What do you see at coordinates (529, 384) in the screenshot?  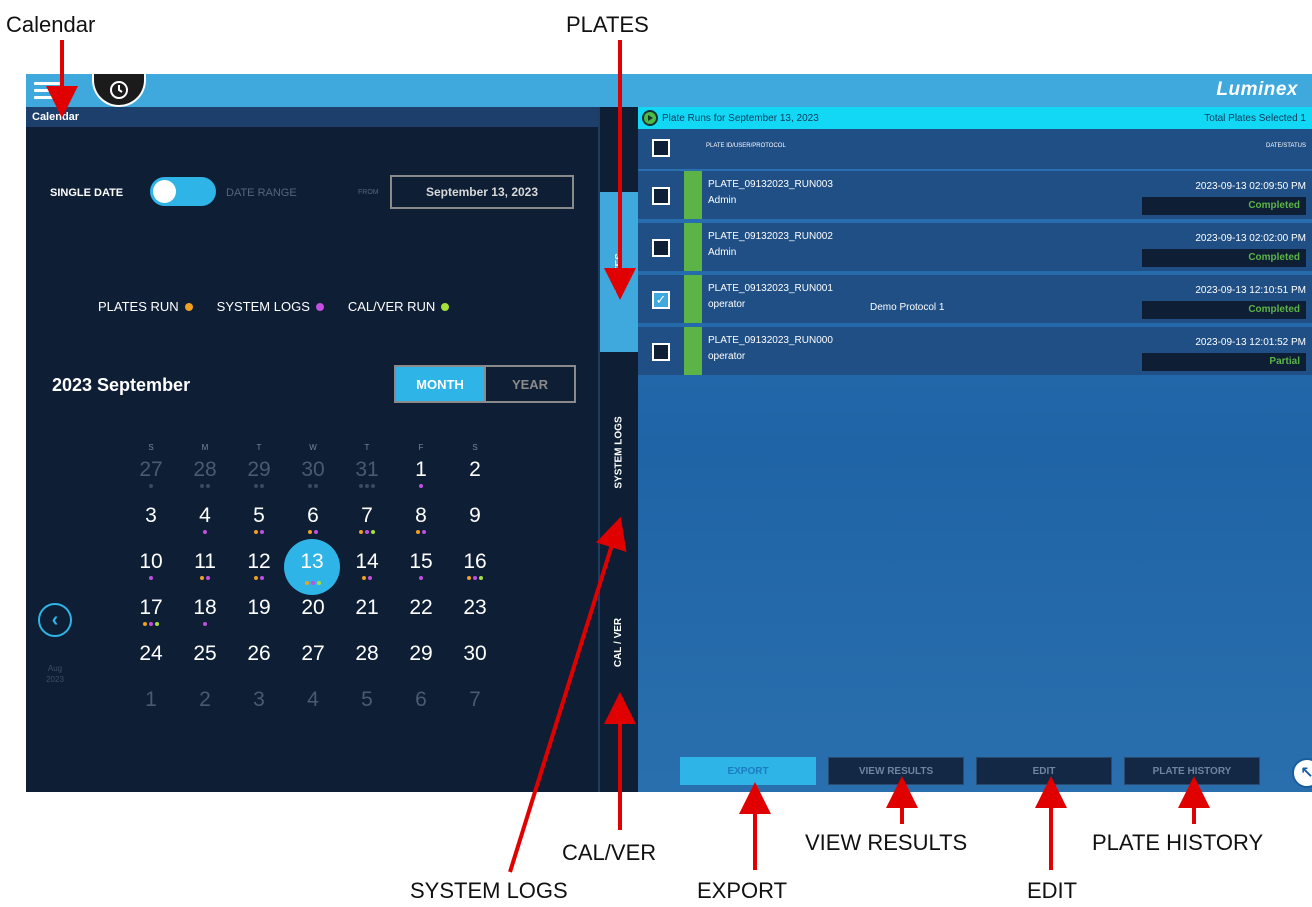 I see `year-button: YEAR` at bounding box center [529, 384].